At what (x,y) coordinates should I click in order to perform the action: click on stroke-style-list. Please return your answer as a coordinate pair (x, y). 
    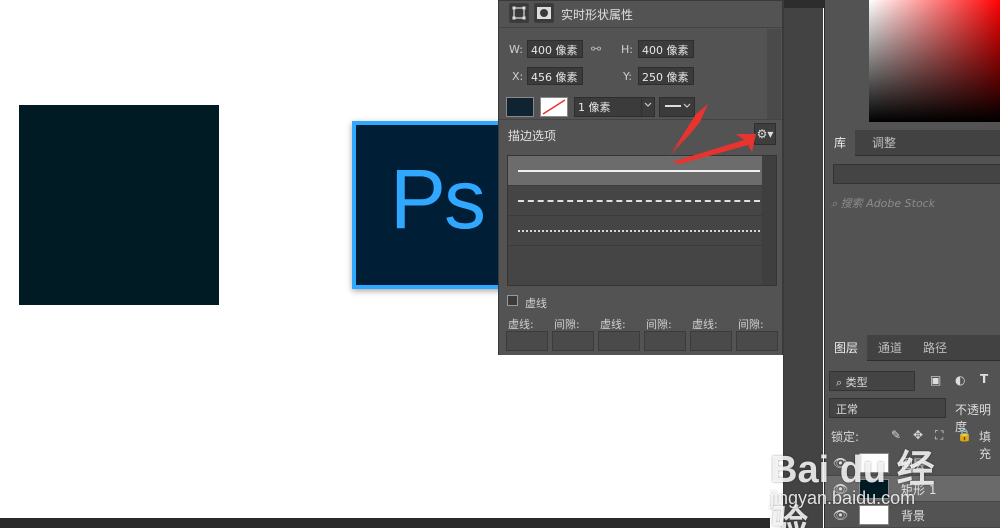
    Looking at the image, I should click on (642, 220).